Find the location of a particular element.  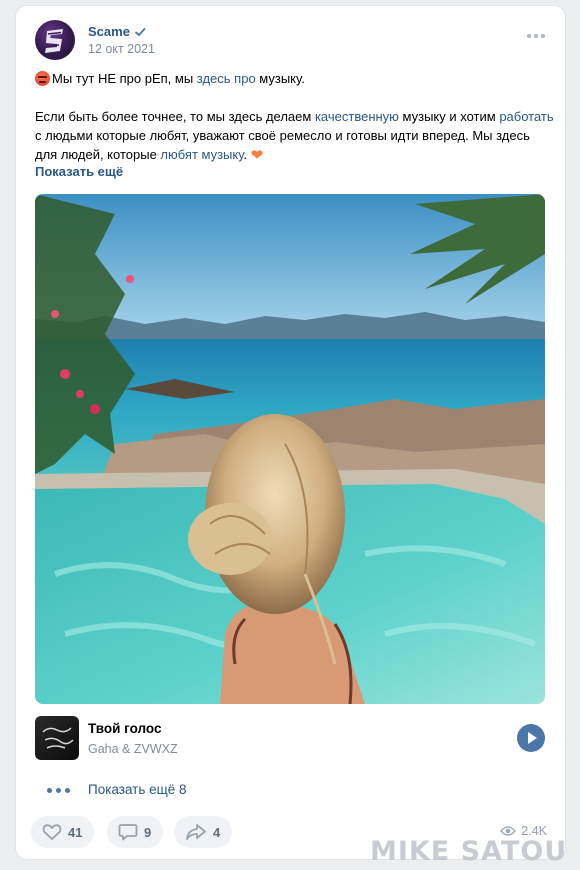

like-button: 41 is located at coordinates (63, 832).